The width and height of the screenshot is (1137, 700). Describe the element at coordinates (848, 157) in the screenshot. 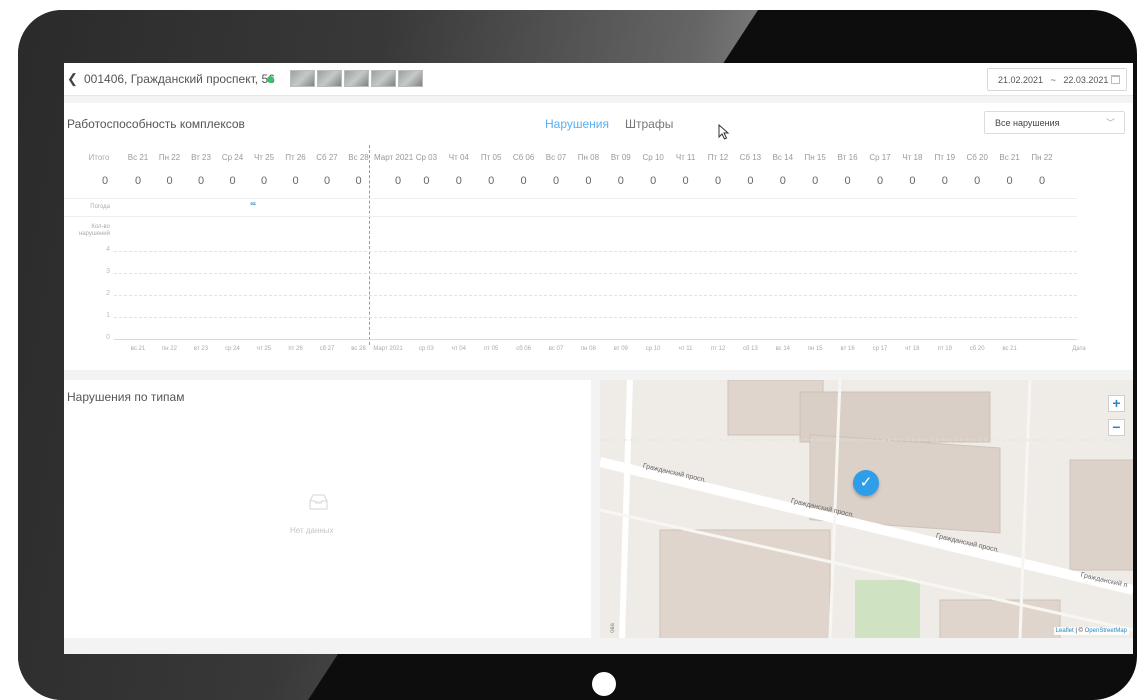

I see `day-header: Вт 16` at that location.